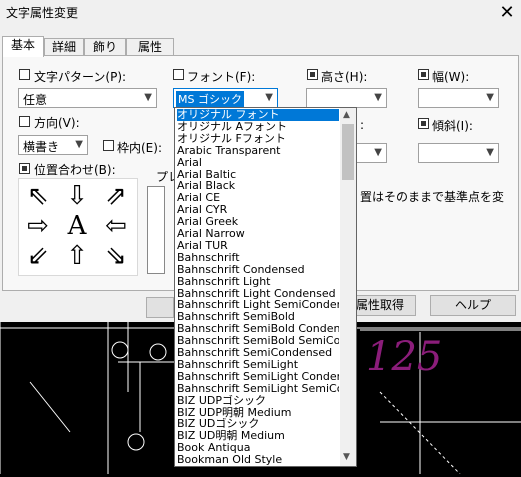  I want to click on height-select: ▼, so click(346, 98).